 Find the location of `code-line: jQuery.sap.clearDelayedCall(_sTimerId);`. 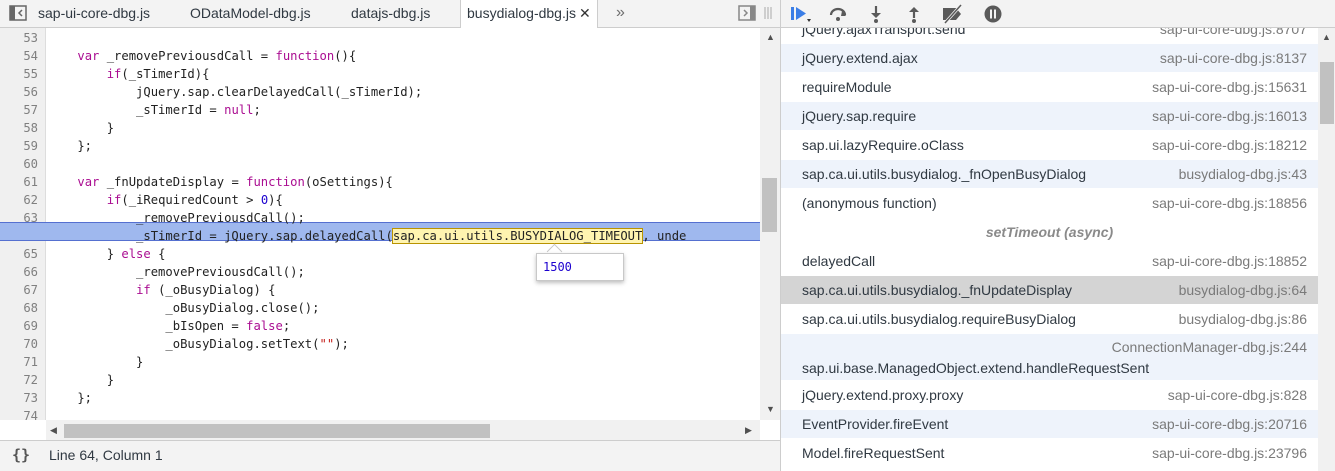

code-line: jQuery.sap.clearDelayedCall(_sTimerId); is located at coordinates (235, 92).